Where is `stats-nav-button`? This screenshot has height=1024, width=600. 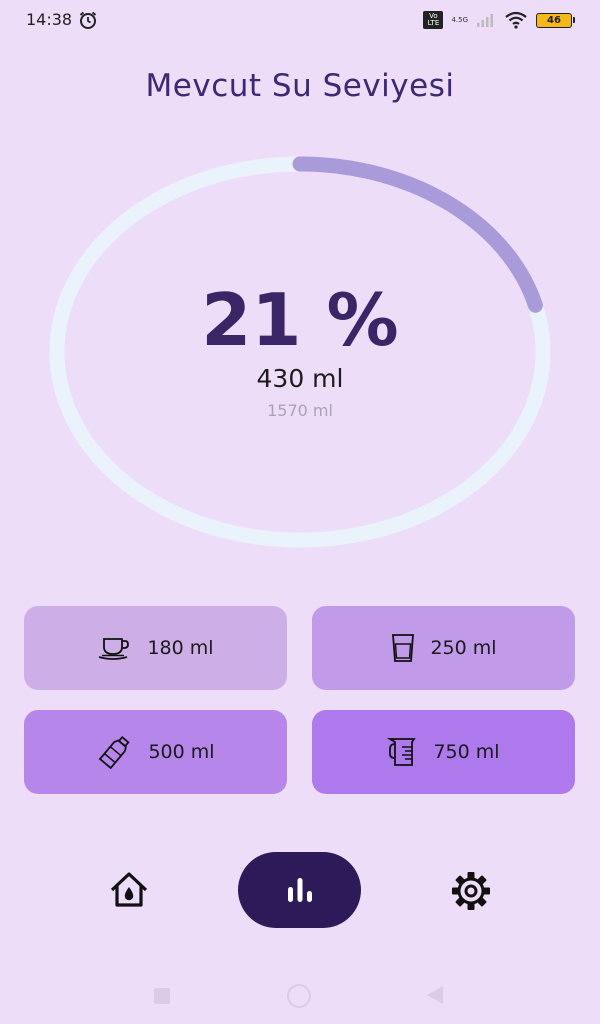 stats-nav-button is located at coordinates (299, 890).